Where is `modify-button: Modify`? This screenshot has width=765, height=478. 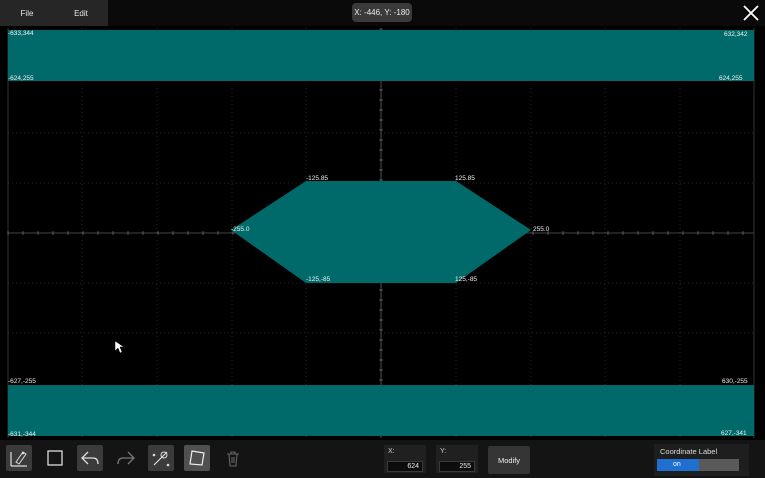 modify-button: Modify is located at coordinates (509, 460).